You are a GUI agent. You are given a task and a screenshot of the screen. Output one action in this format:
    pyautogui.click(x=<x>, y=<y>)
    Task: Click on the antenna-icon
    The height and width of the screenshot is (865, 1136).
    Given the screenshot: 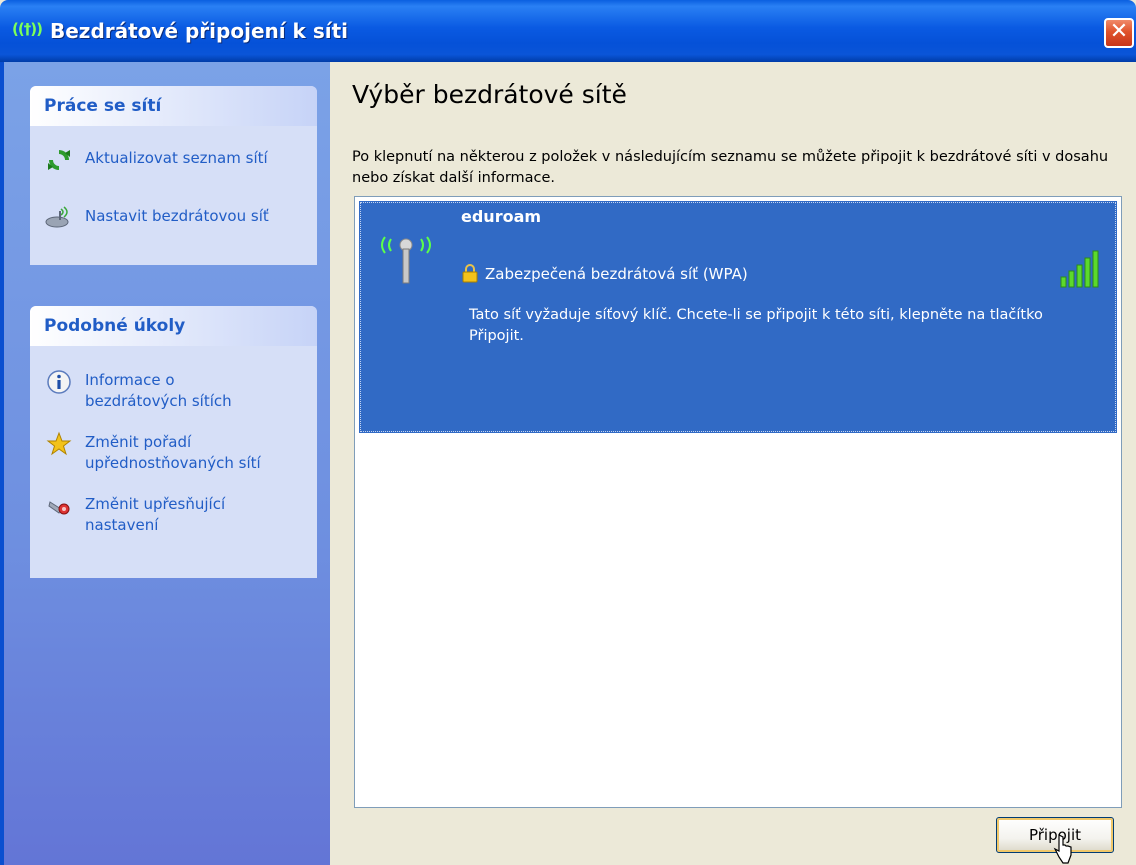 What is the action you would take?
    pyautogui.click(x=406, y=254)
    